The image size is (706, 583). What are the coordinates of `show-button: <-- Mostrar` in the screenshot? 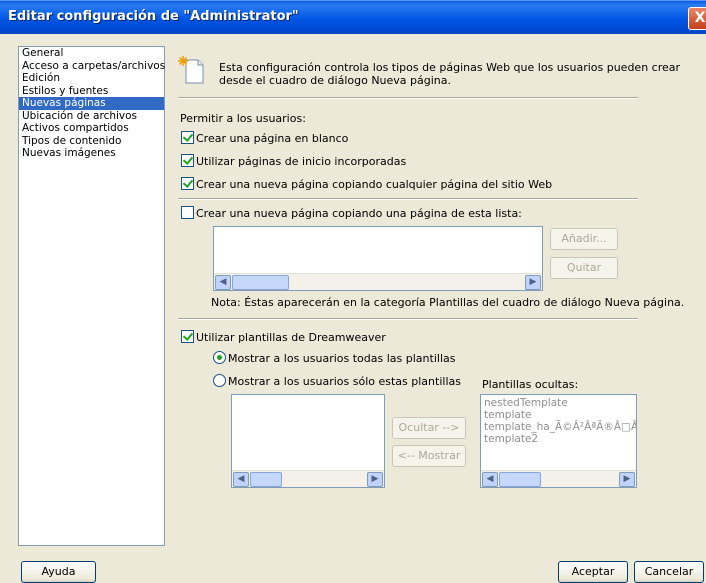 It's located at (429, 456).